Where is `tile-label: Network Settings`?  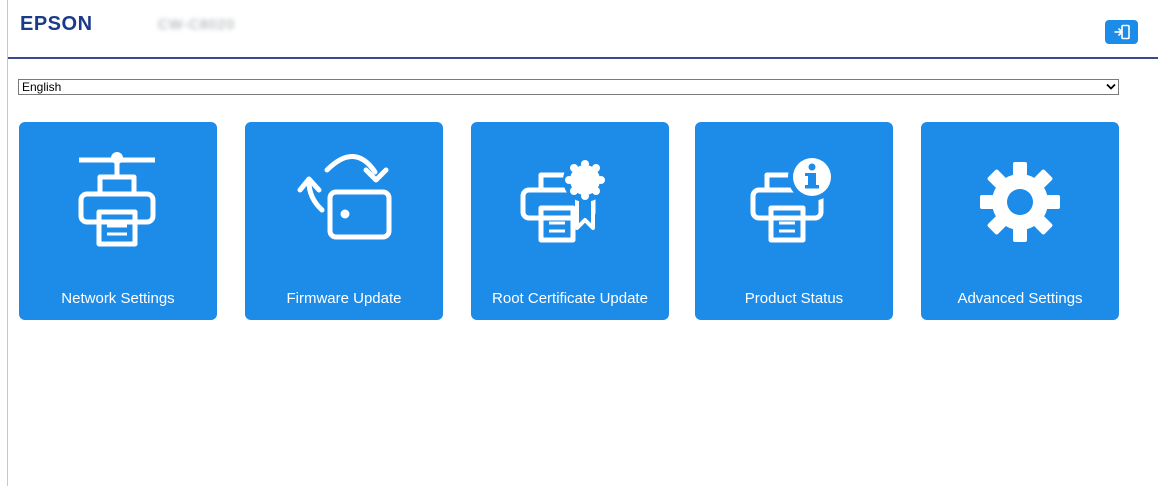 tile-label: Network Settings is located at coordinates (118, 298).